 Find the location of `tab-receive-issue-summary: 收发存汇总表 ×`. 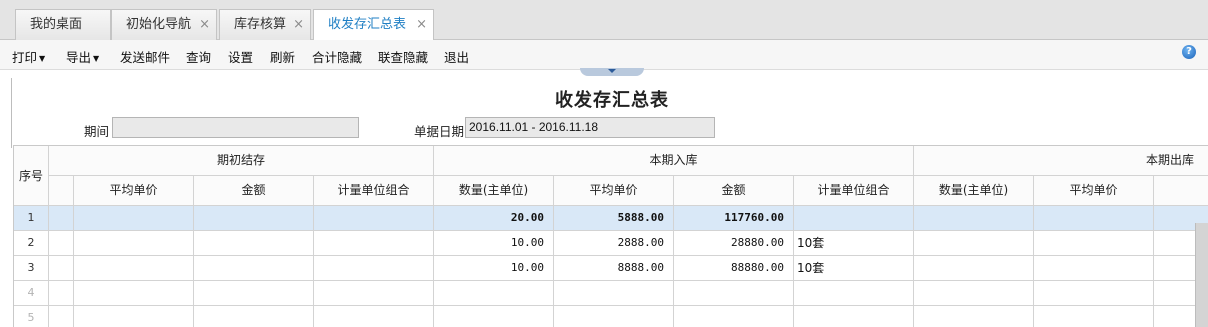

tab-receive-issue-summary: 收发存汇总表 × is located at coordinates (373, 25).